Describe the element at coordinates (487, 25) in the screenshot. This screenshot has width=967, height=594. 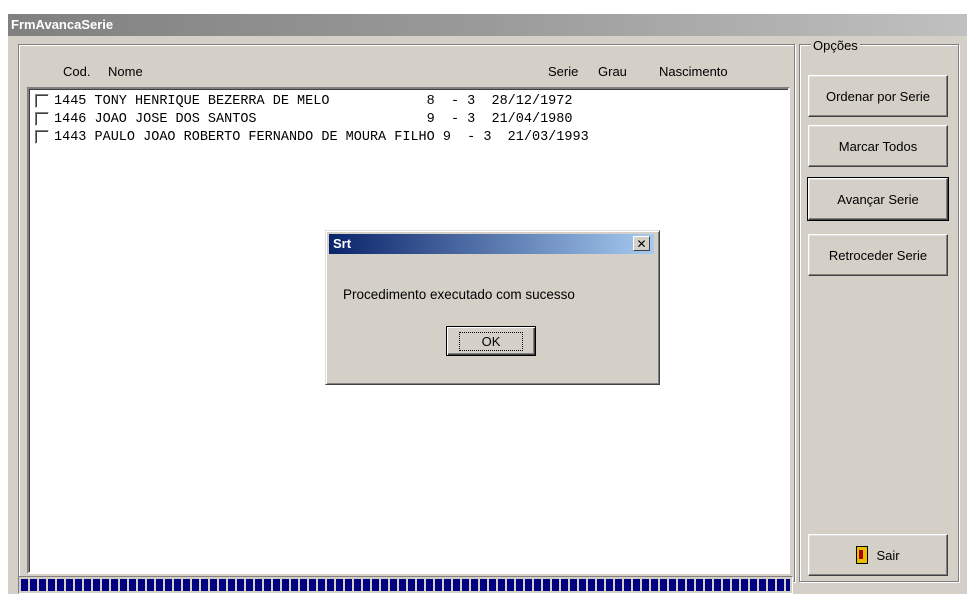
I see `window-title: FrmAvancaSerie` at that location.